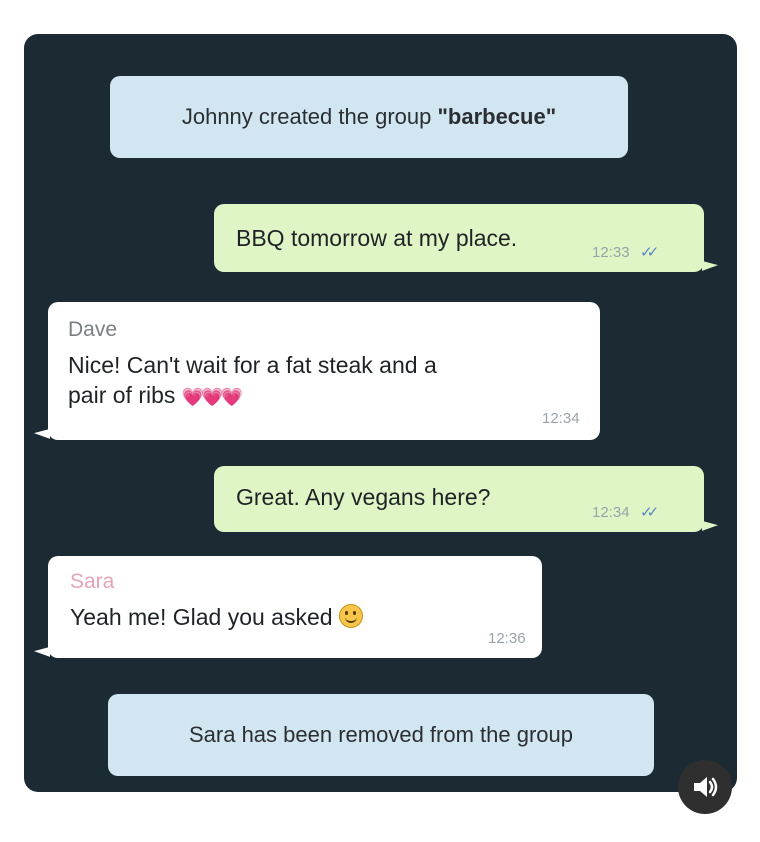  I want to click on message-body: Yeah me! Glad you asked, so click(201, 617).